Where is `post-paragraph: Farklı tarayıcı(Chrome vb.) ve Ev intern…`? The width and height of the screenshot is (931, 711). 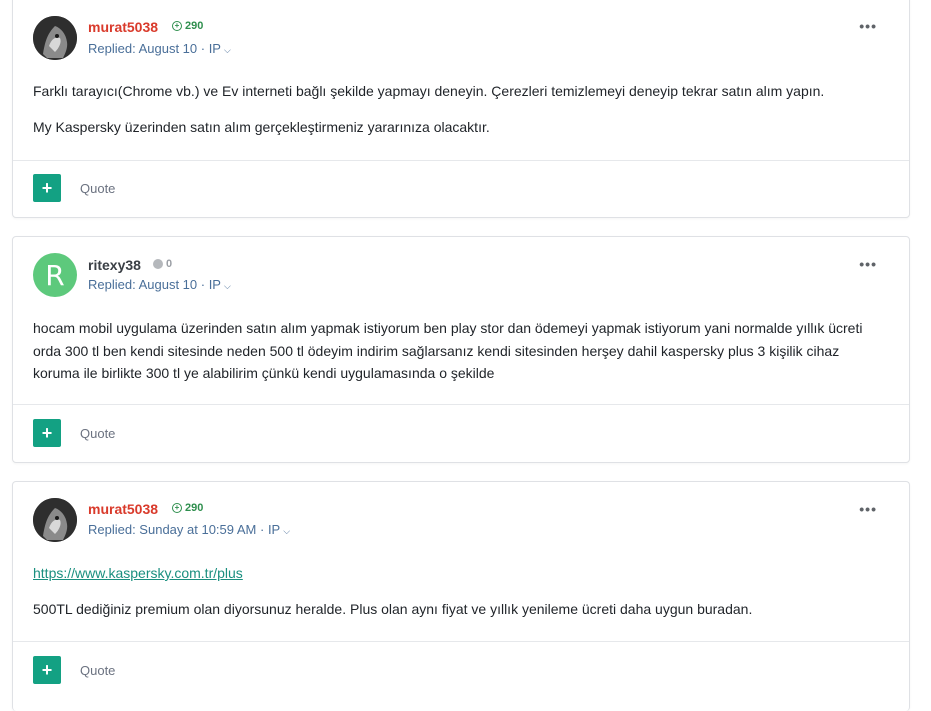 post-paragraph: Farklı tarayıcı(Chrome vb.) ve Ev intern… is located at coordinates (429, 91).